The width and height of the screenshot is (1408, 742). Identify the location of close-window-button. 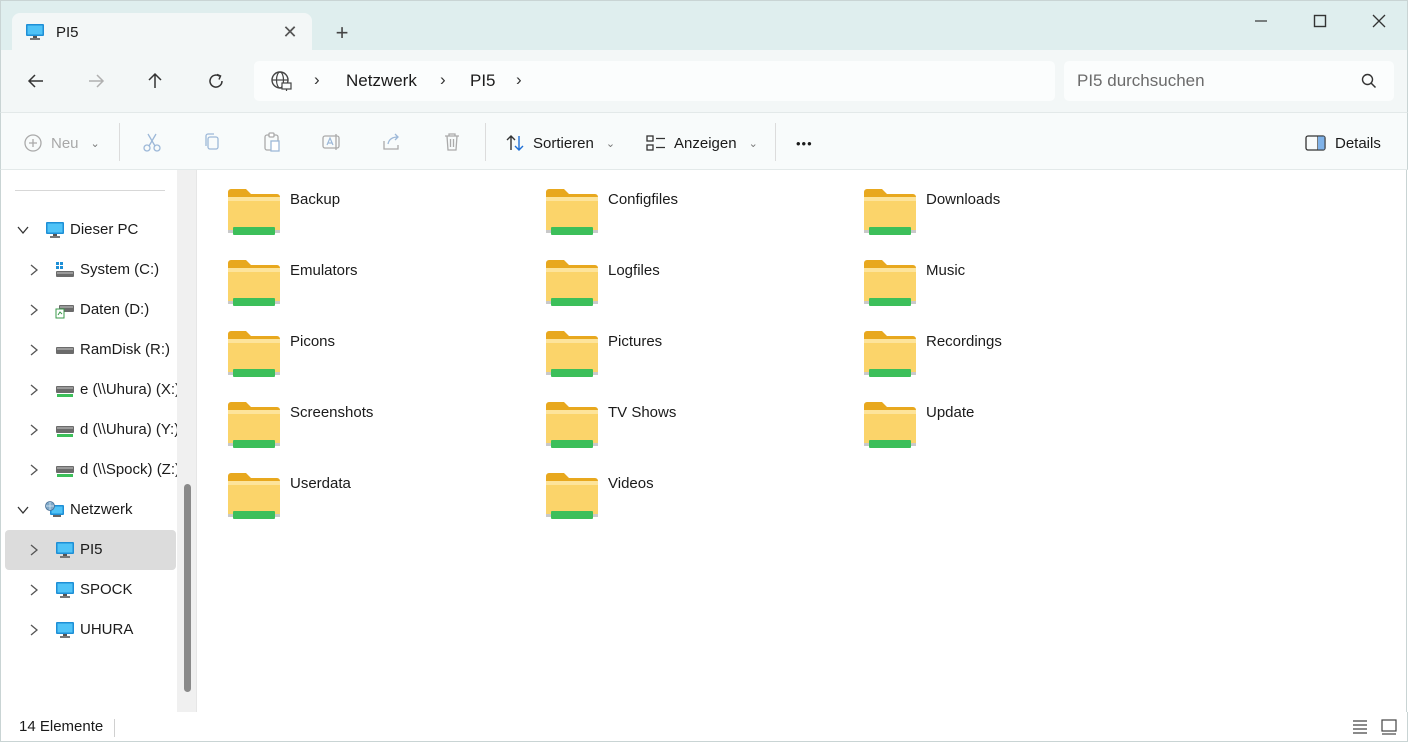
(1378, 21).